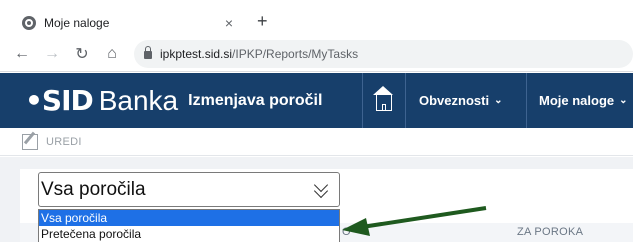  What do you see at coordinates (82, 54) in the screenshot?
I see `reload-icon: ↻` at bounding box center [82, 54].